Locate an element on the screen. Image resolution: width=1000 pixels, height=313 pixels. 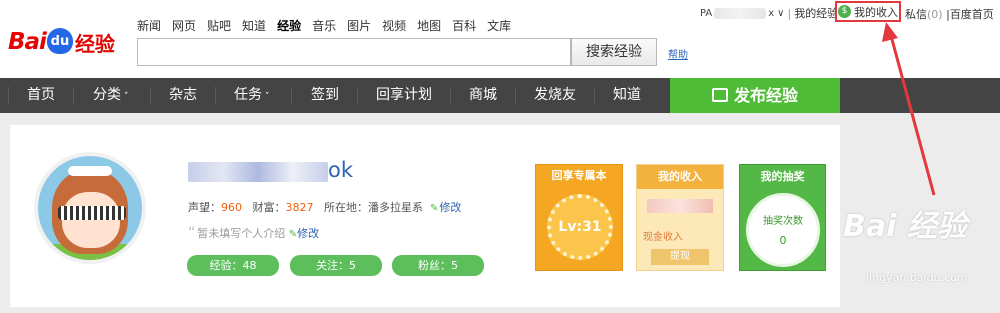
annotation-arrow-head is located at coordinates (890, 32).